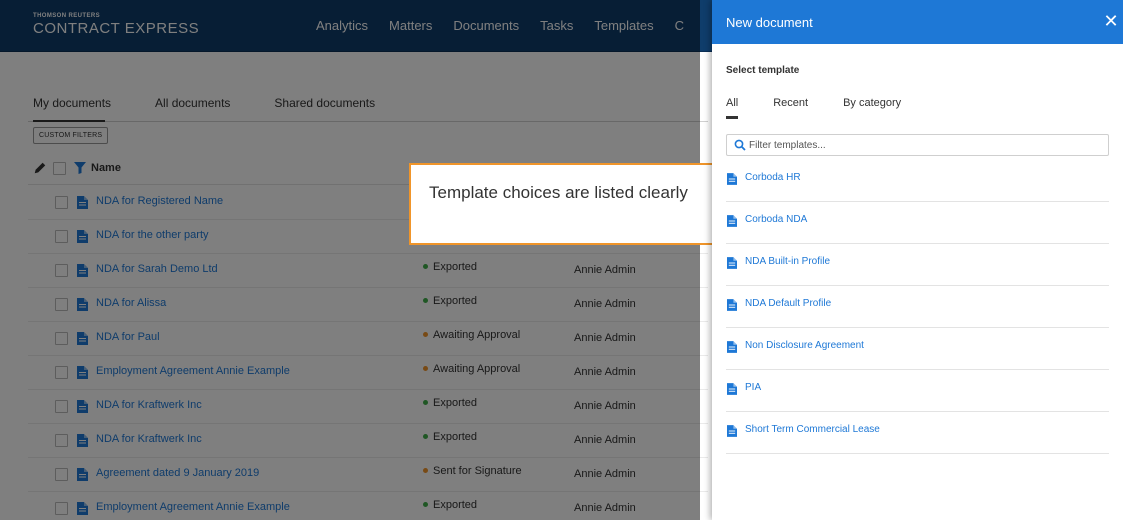 The width and height of the screenshot is (1123, 520). I want to click on template-name: Corboda HR, so click(773, 177).